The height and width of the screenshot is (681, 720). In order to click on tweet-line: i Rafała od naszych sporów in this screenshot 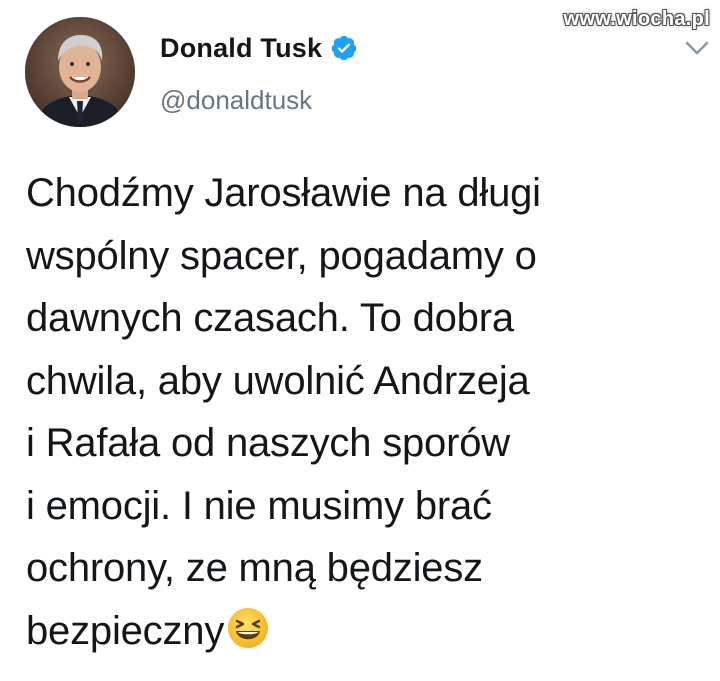, I will do `click(268, 443)`.